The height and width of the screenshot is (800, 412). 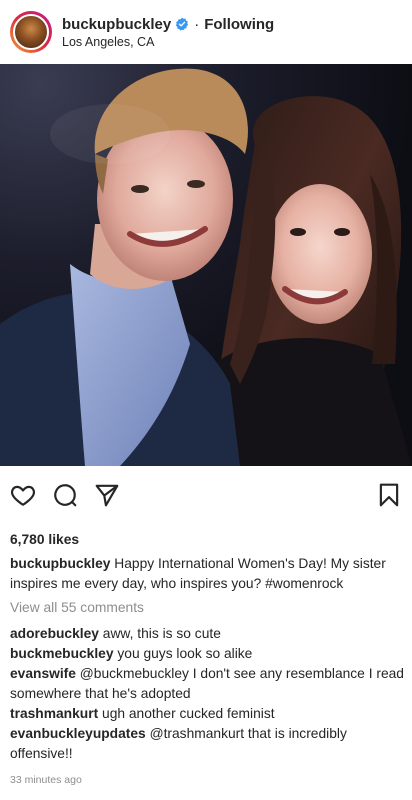 I want to click on comment-item: adorebuckley aww, this is so cute, so click(x=207, y=634).